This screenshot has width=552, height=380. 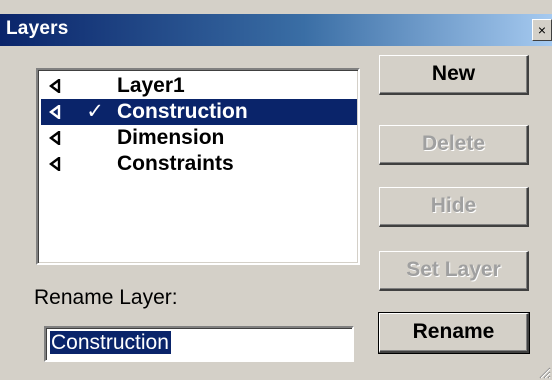 I want to click on rename-input-selected-text: Construction, so click(x=110, y=342).